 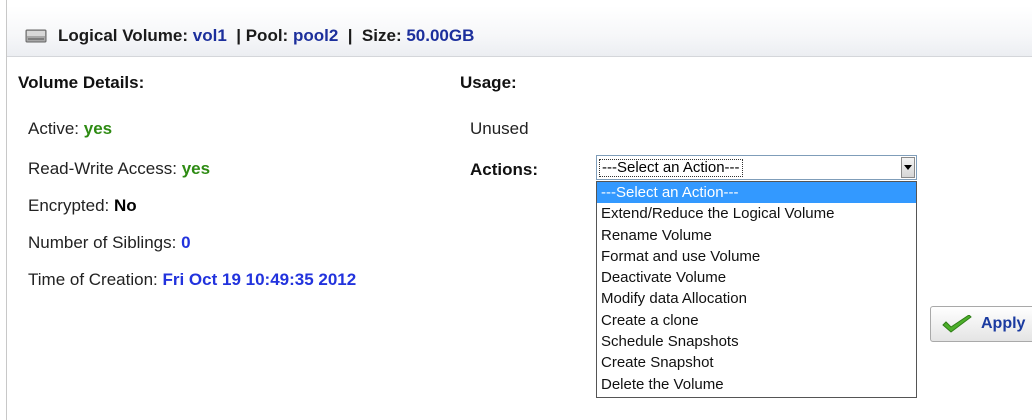 What do you see at coordinates (756, 193) in the screenshot?
I see `dropdown-option: ---Select an Action---` at bounding box center [756, 193].